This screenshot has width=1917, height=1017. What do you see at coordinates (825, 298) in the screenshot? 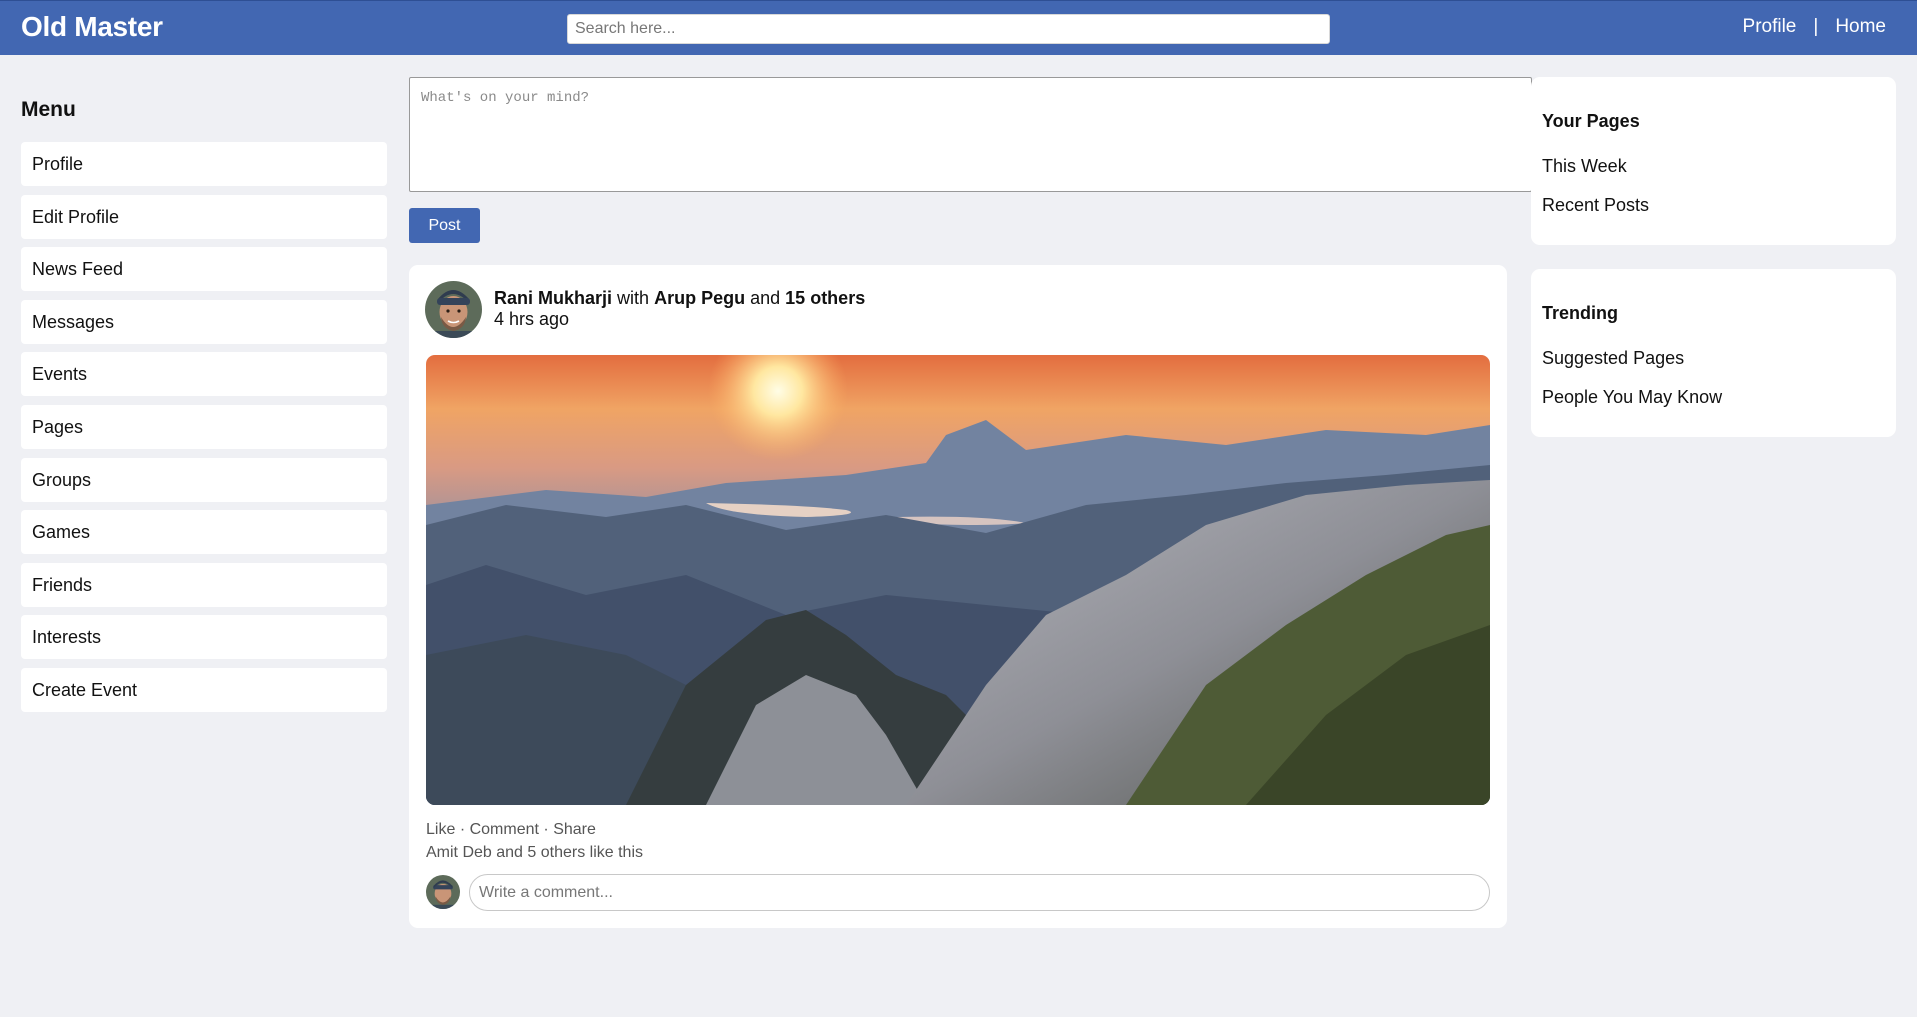
I see `tagged-others: 15 others` at bounding box center [825, 298].